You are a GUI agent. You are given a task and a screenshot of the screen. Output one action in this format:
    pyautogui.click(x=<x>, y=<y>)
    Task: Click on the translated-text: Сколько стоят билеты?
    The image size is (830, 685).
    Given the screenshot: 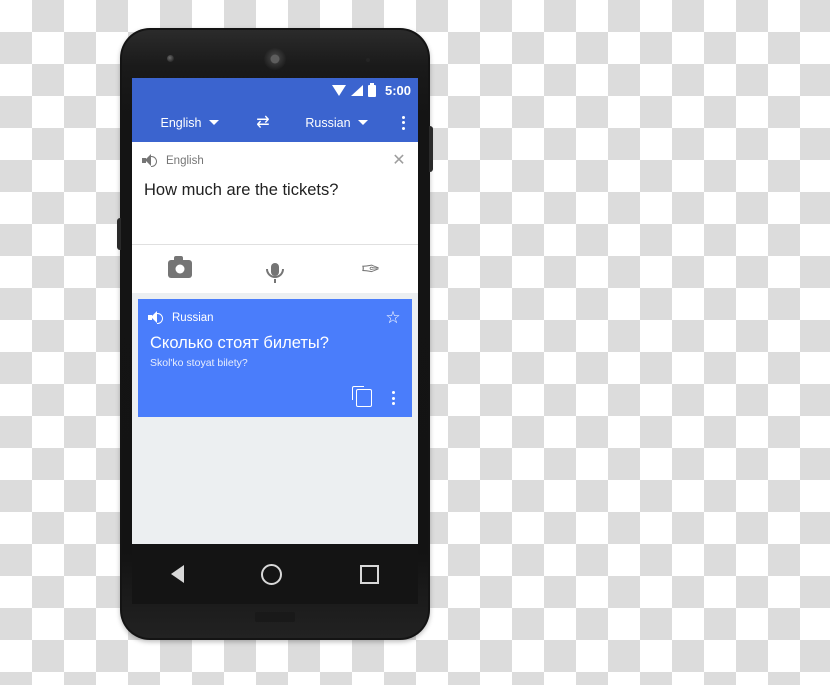 What is the action you would take?
    pyautogui.click(x=275, y=340)
    